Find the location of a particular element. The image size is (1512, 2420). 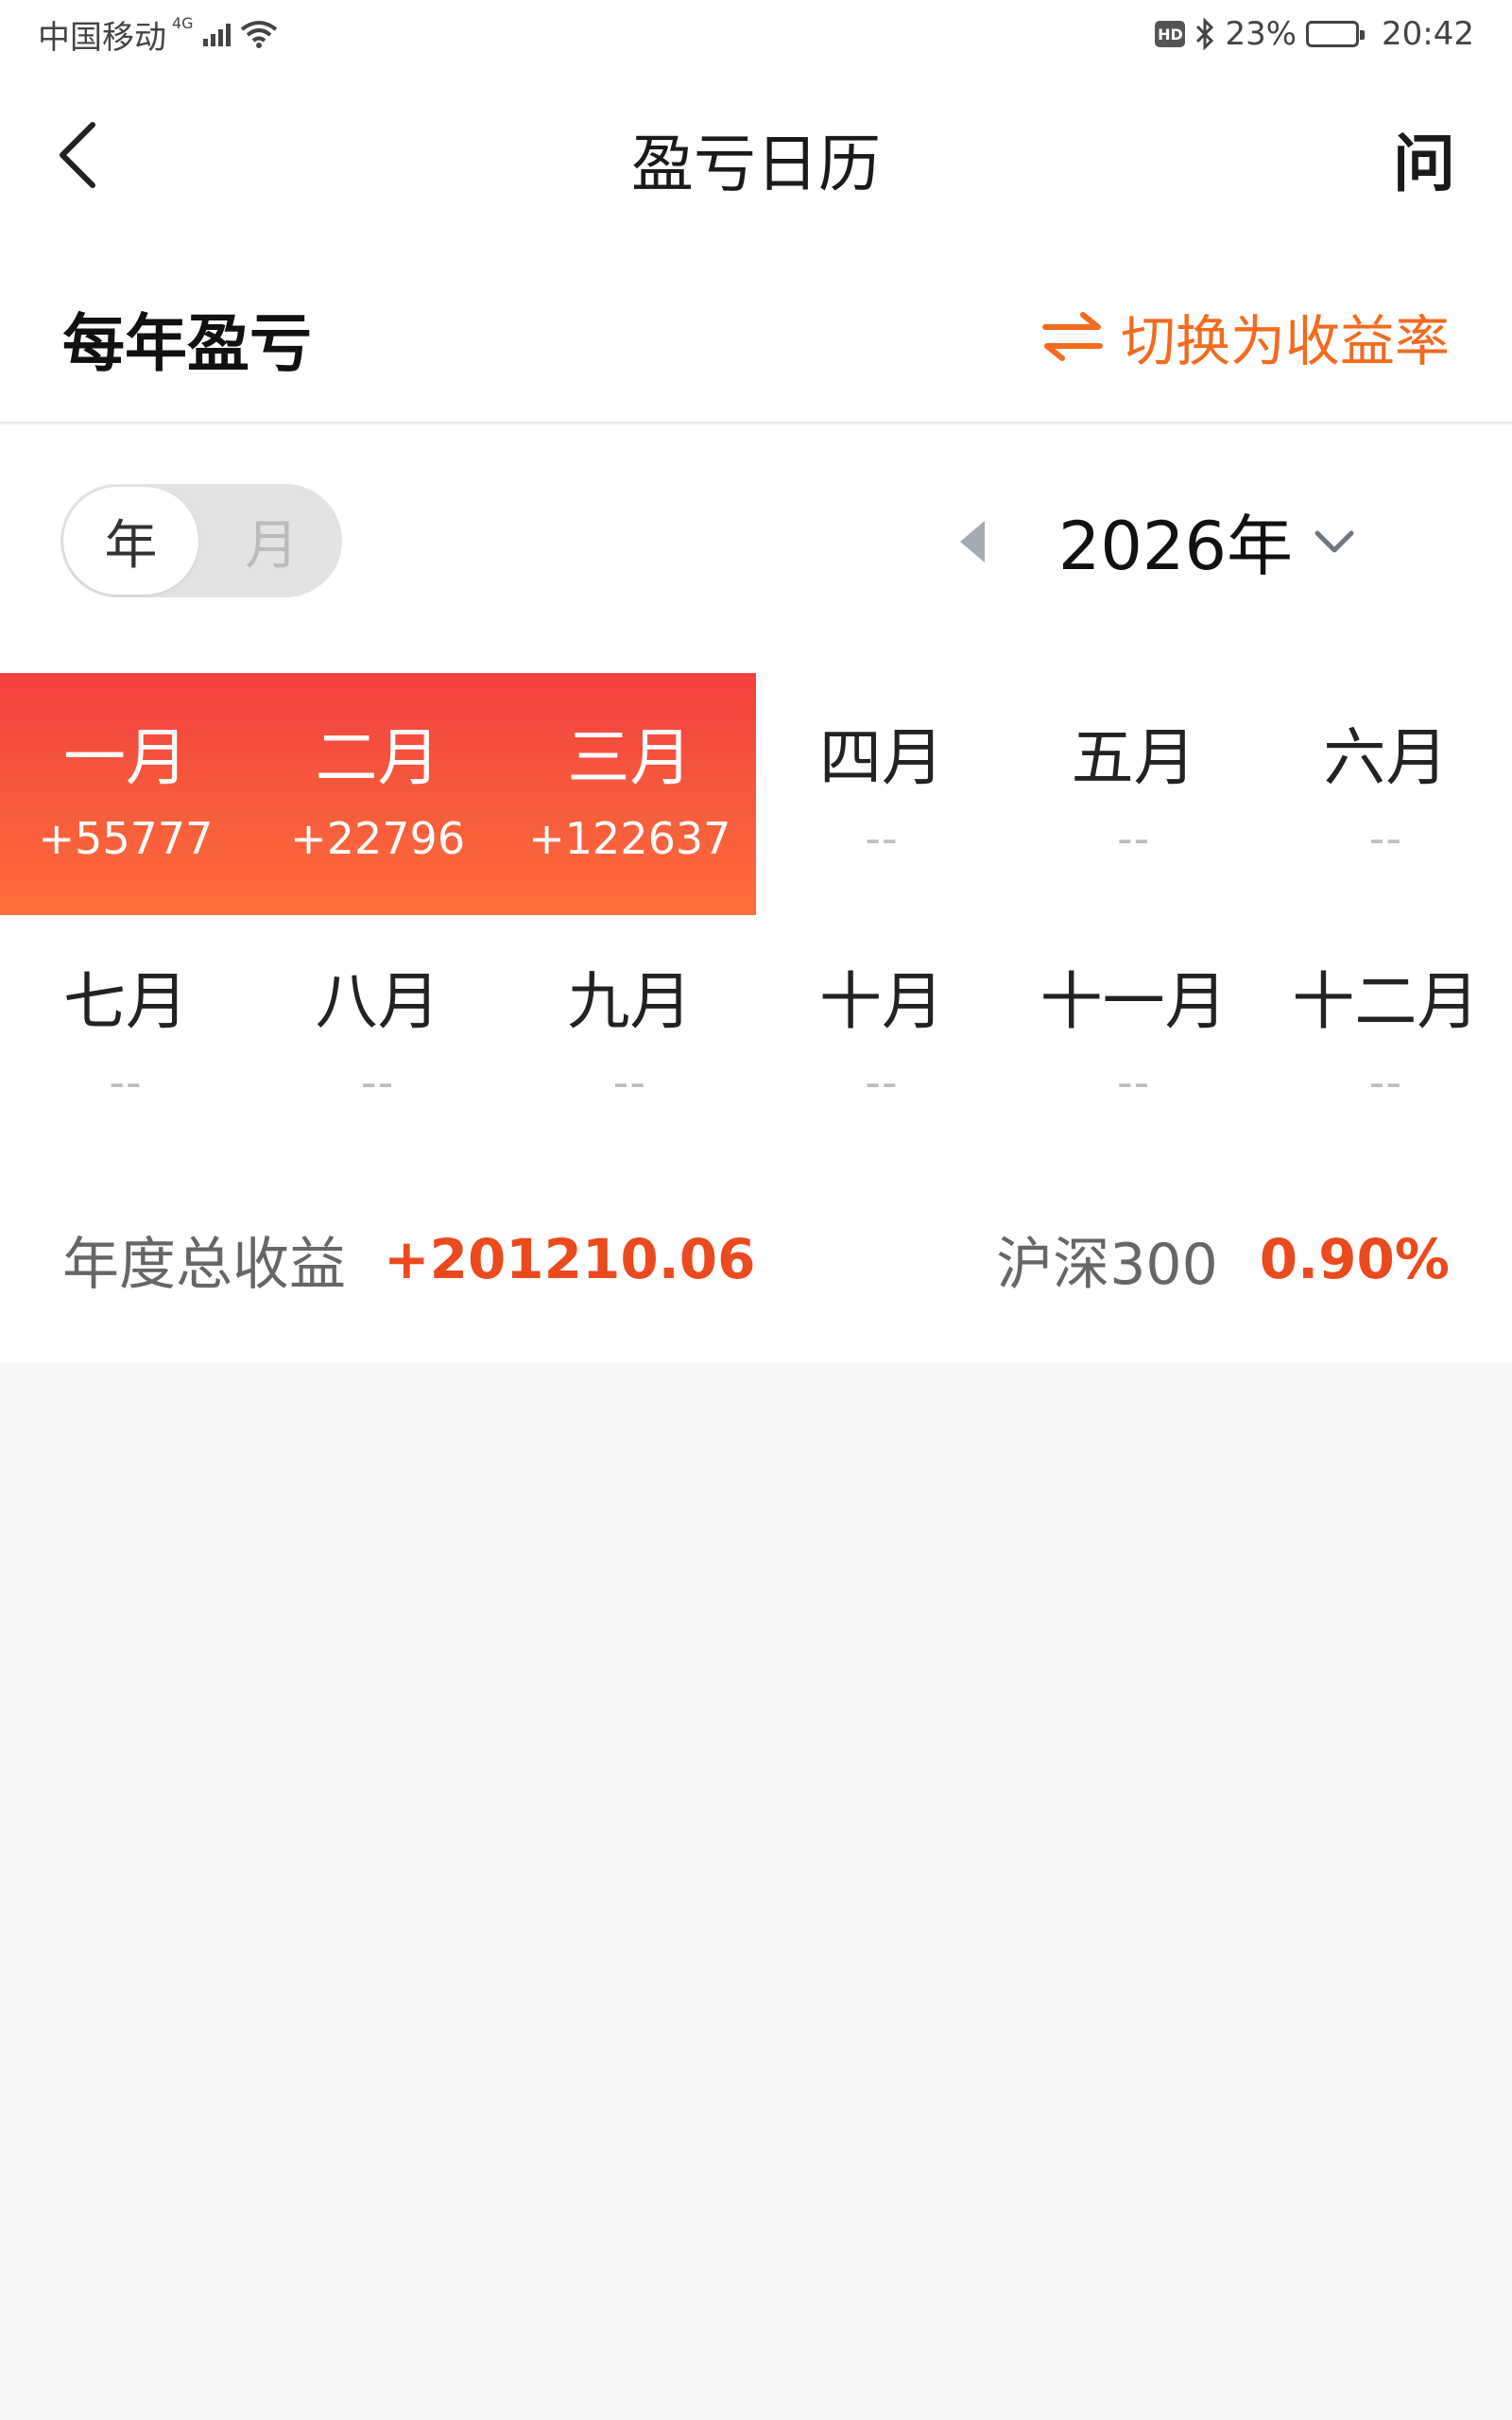

total-return-group: 年度总收益 +201210.06 is located at coordinates (408, 1260).